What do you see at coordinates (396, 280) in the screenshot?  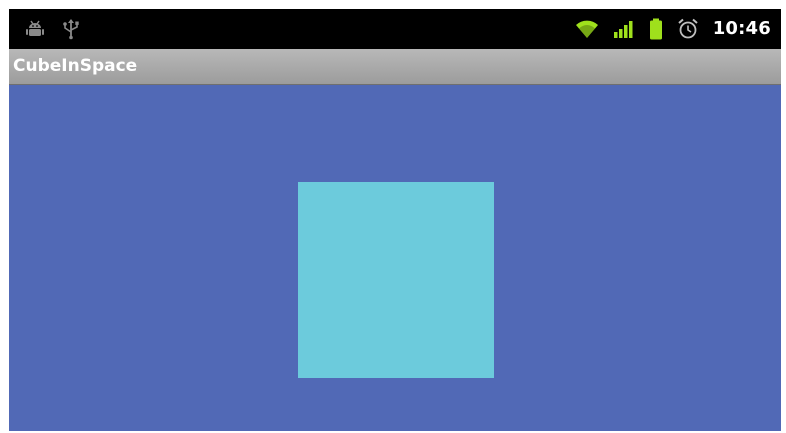 I see `cube` at bounding box center [396, 280].